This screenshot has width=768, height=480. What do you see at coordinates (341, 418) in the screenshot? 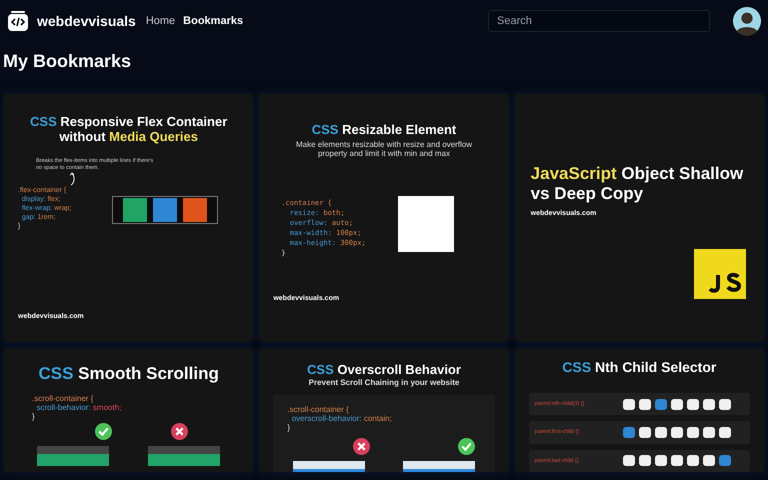
I see `code-line: overscroll-behavior: contain;` at bounding box center [341, 418].